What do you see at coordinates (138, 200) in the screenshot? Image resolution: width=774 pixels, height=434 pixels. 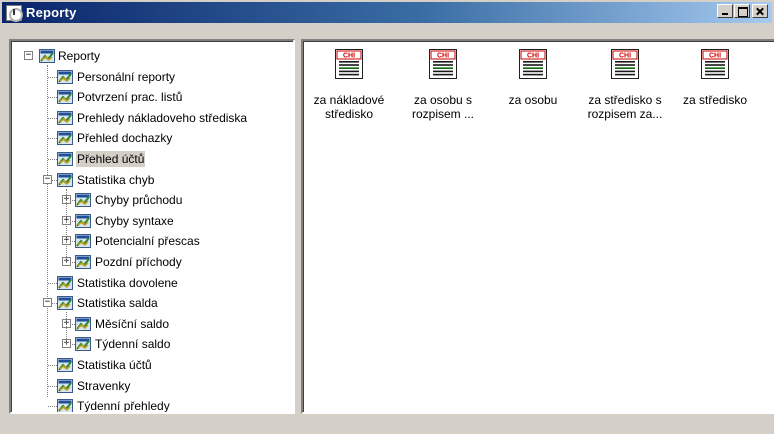 I see `tree-item-label: Chyby průchodu` at bounding box center [138, 200].